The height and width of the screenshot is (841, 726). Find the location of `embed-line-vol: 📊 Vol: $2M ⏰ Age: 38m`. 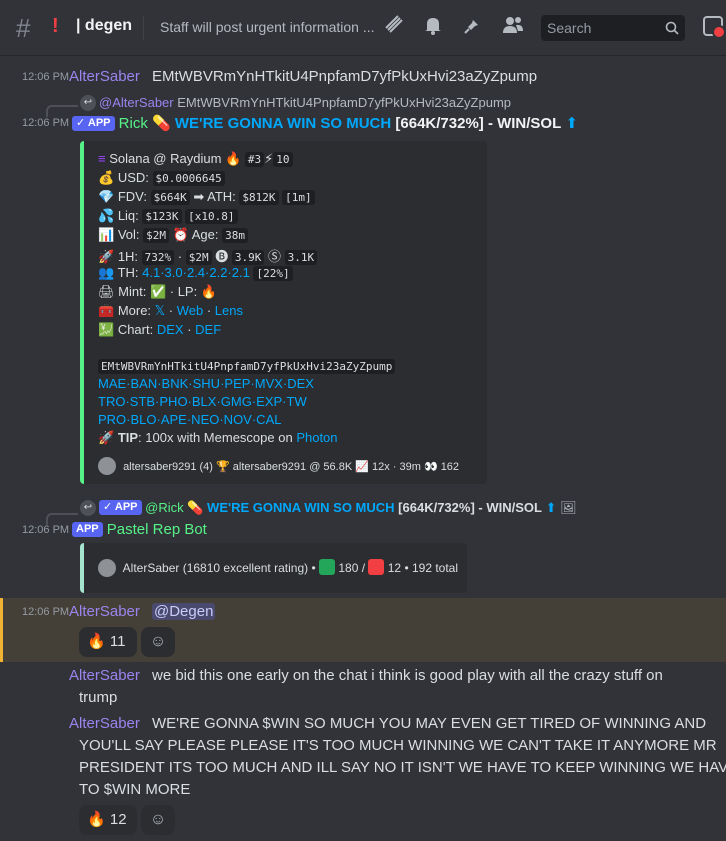

embed-line-vol: 📊 Vol: $2M ⏰ Age: 38m is located at coordinates (173, 235).